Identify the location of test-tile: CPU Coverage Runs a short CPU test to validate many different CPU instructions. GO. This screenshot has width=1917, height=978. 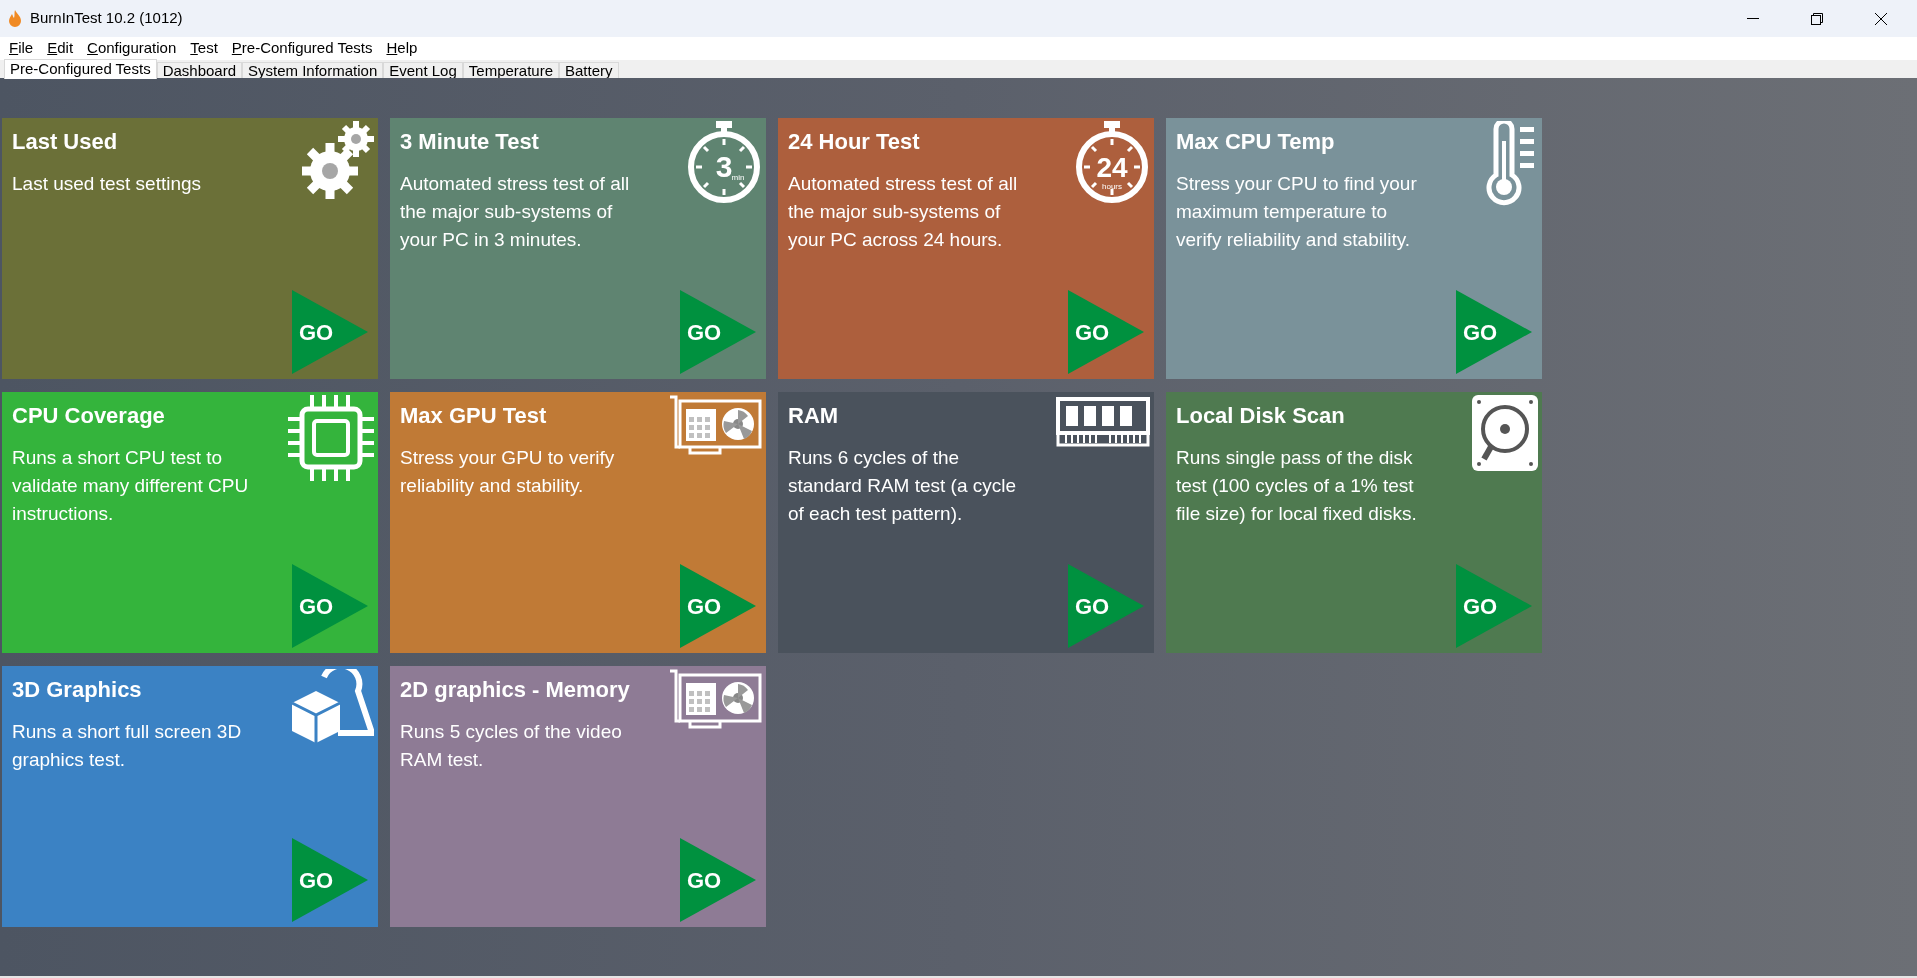
(190, 522).